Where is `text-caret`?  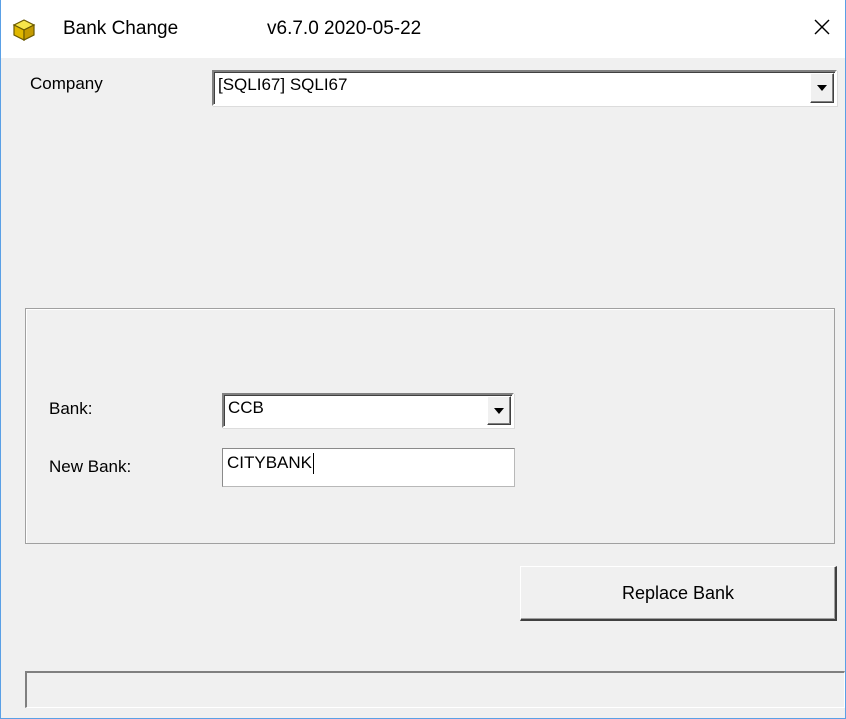
text-caret is located at coordinates (314, 463).